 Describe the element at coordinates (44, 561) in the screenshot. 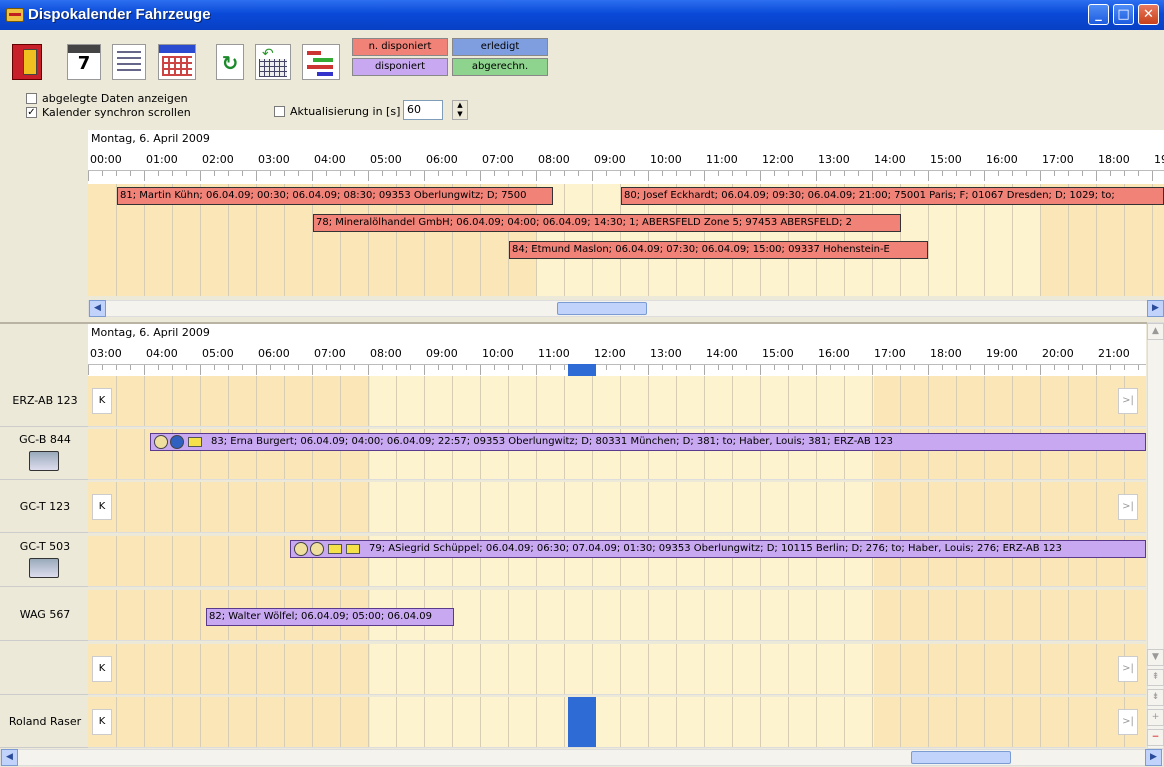

I see `row-header: GC-T 503` at that location.